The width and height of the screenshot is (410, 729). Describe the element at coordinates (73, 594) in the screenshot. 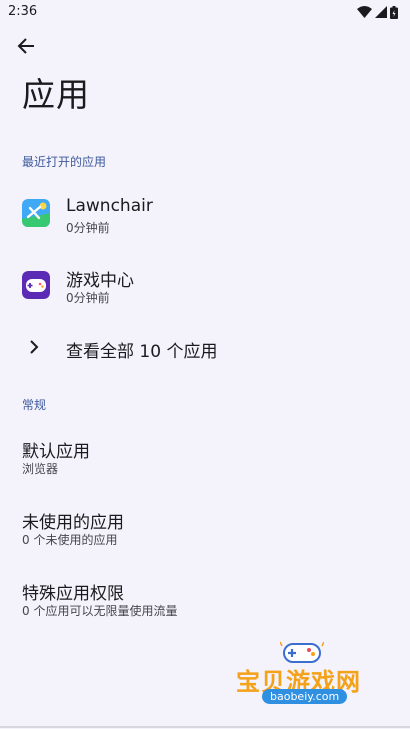

I see `setting-title: 特殊应用权限` at that location.